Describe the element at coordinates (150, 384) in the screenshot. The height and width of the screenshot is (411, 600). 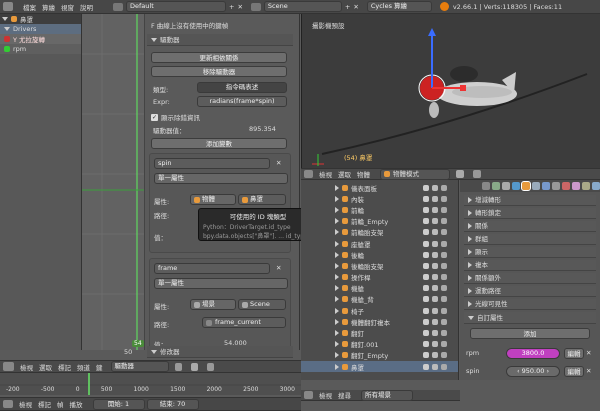
I see `timeline-ruler: -200 -500 0 500 1000 1500 2000 2500 3000` at that location.